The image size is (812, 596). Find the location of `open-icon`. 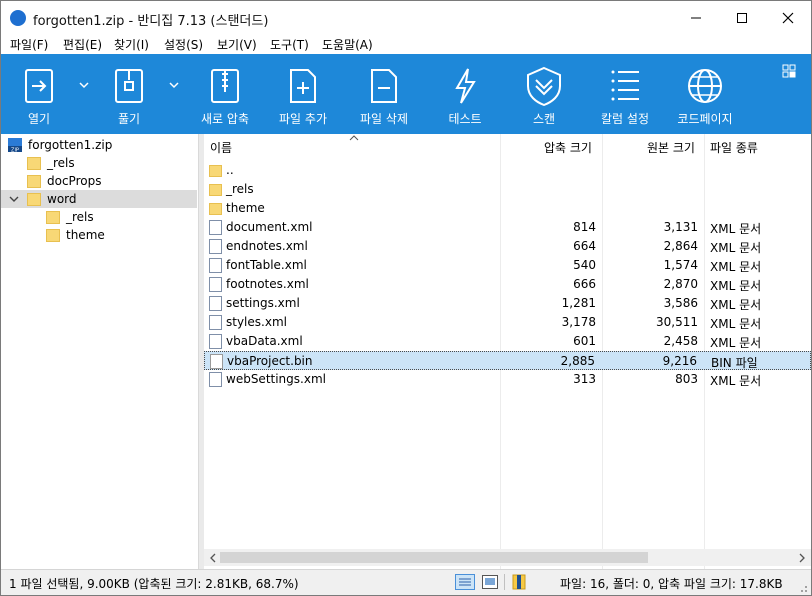

open-icon is located at coordinates (39, 86).